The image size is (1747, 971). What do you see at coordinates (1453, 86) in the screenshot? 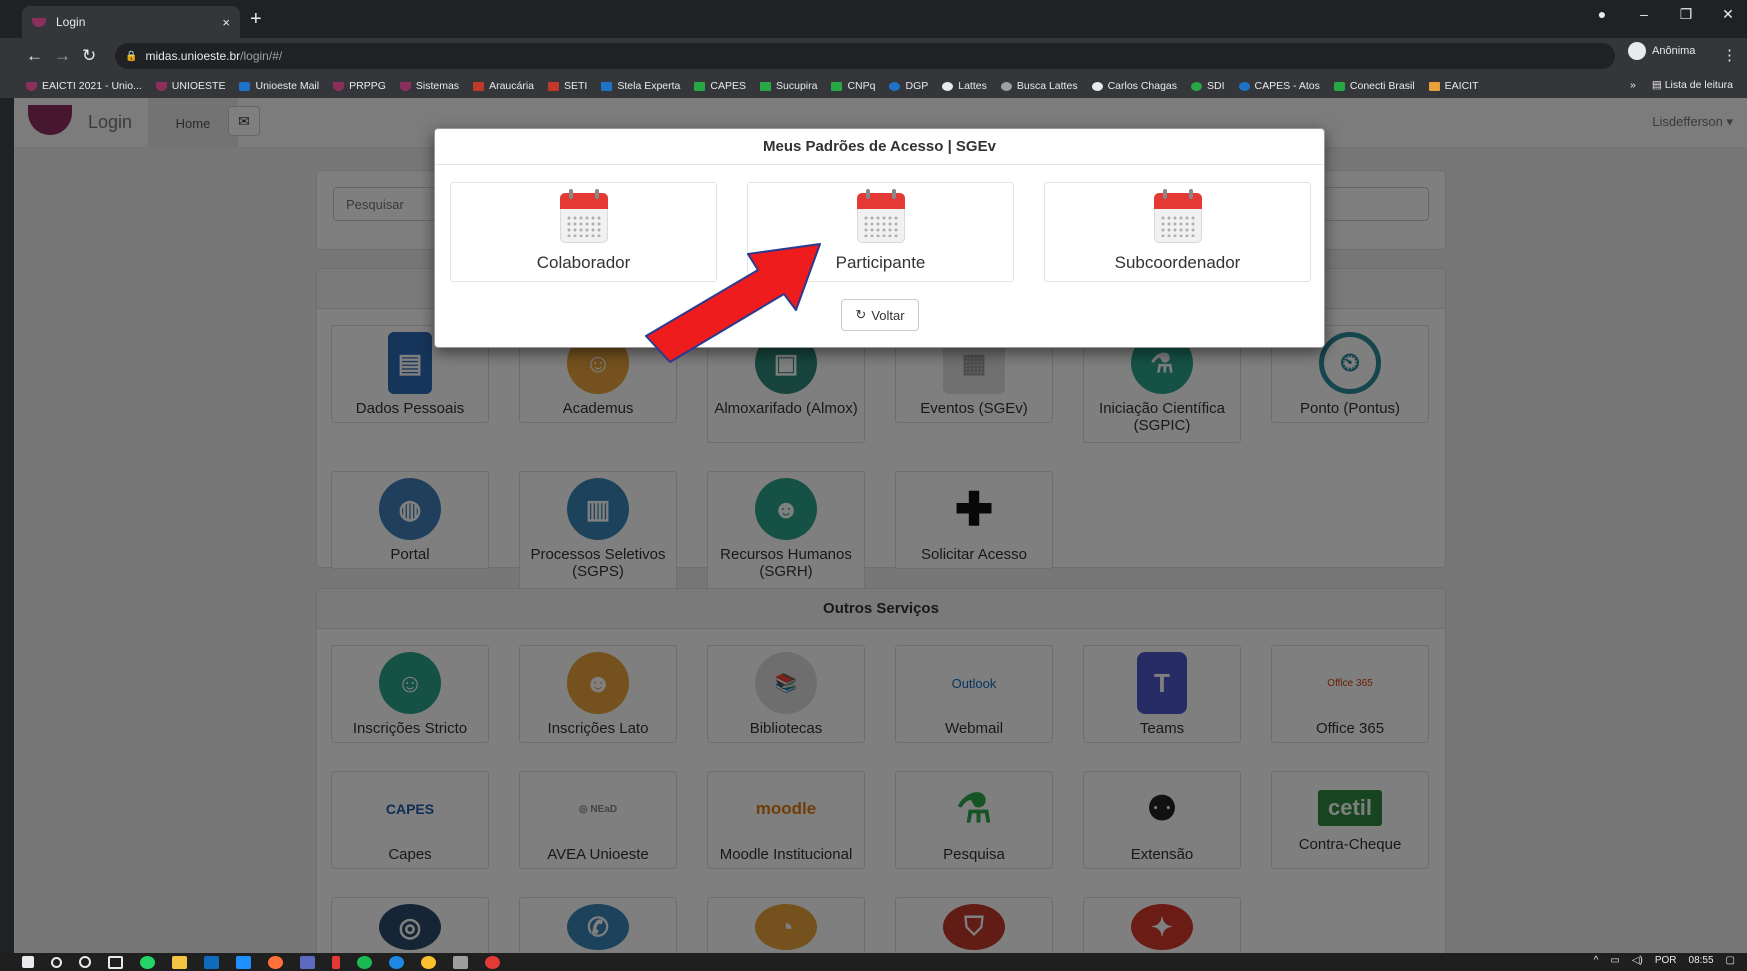
I see `bookmark-item: EAICIT` at bounding box center [1453, 86].